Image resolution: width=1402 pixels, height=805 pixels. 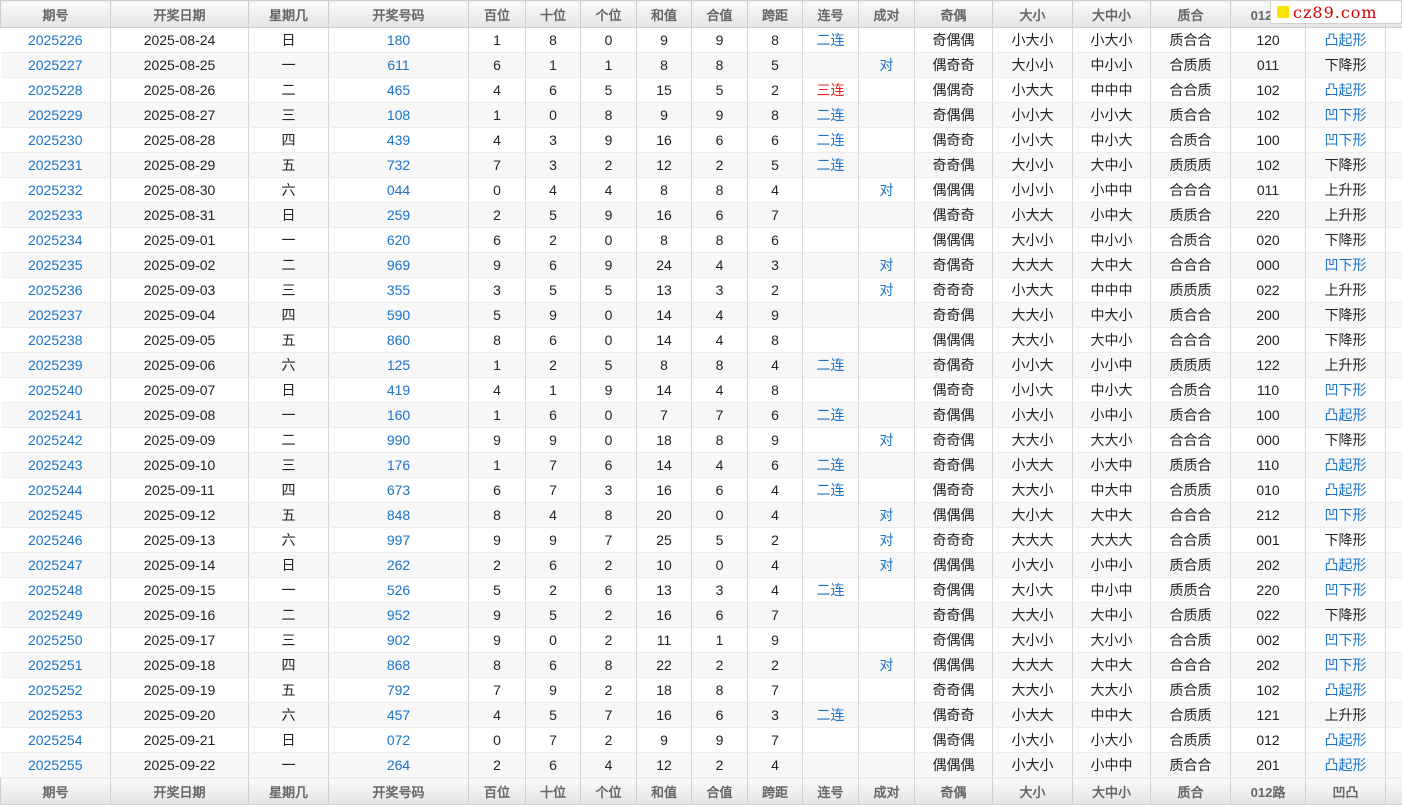 I want to click on pair-cell: 对, so click(x=887, y=515).